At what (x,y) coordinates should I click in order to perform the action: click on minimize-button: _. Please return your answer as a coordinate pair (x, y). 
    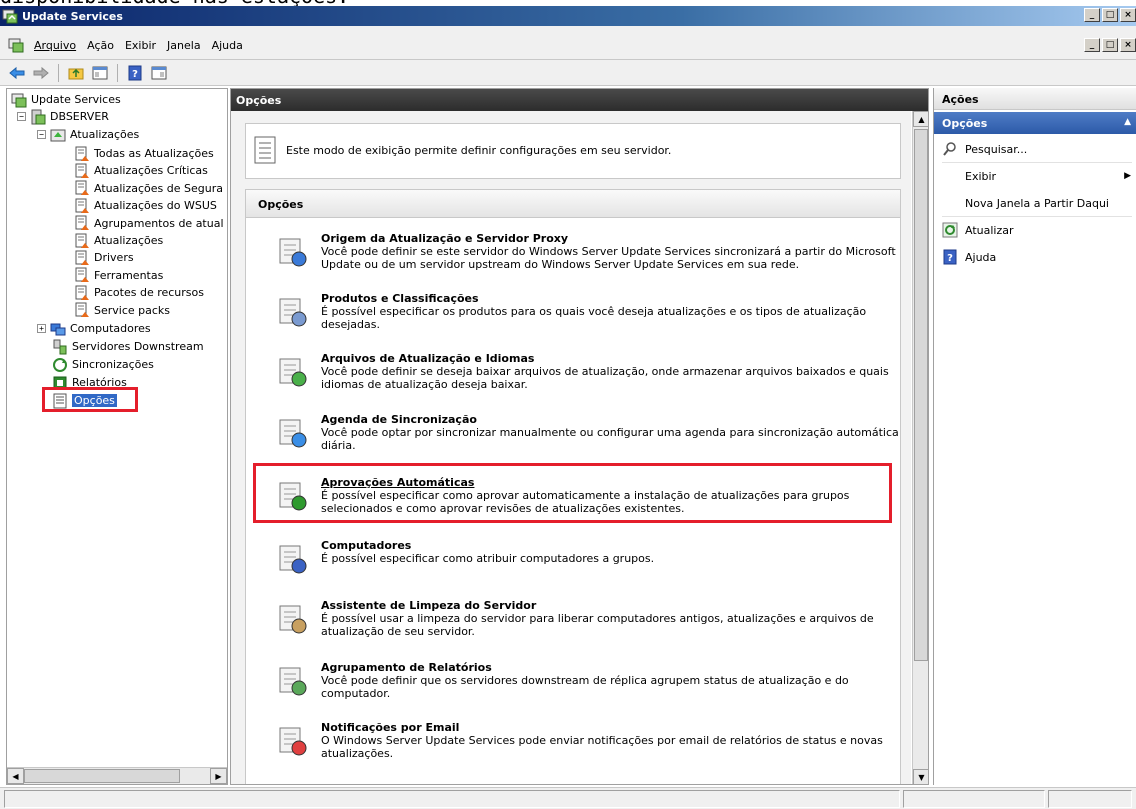
    Looking at the image, I should click on (1092, 15).